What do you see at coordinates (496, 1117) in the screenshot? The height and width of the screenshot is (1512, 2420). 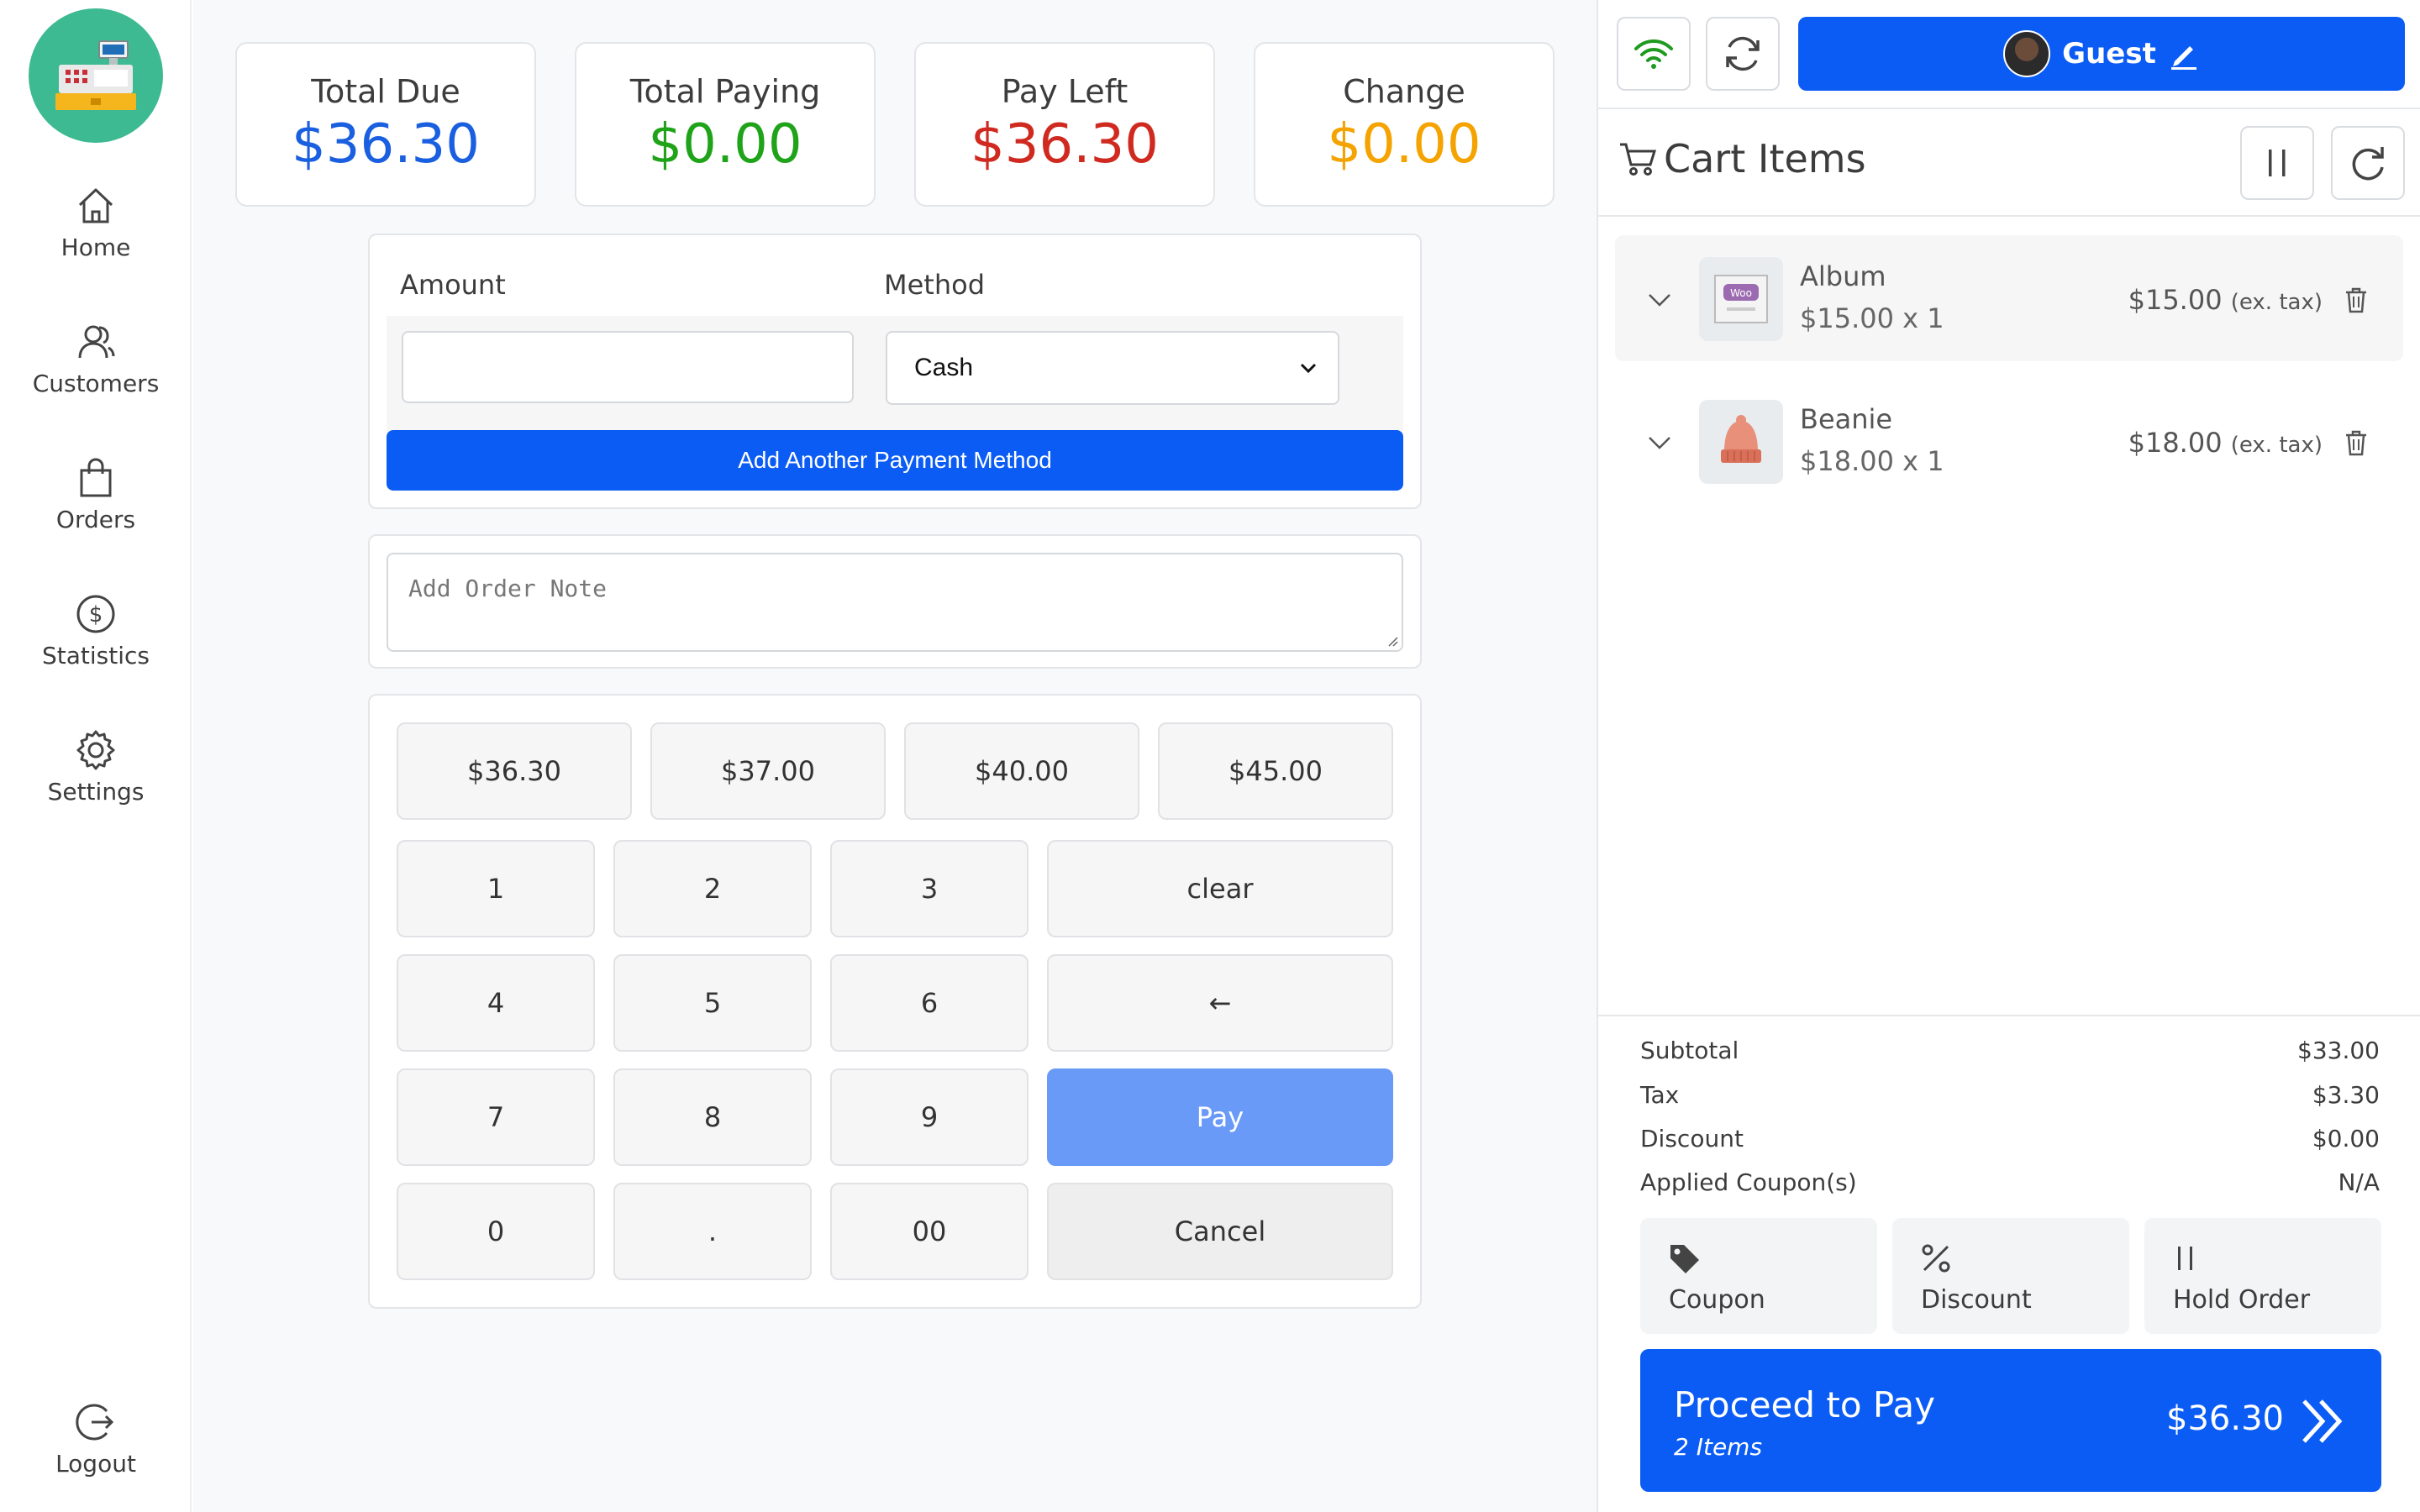 I see `key-7: 7` at bounding box center [496, 1117].